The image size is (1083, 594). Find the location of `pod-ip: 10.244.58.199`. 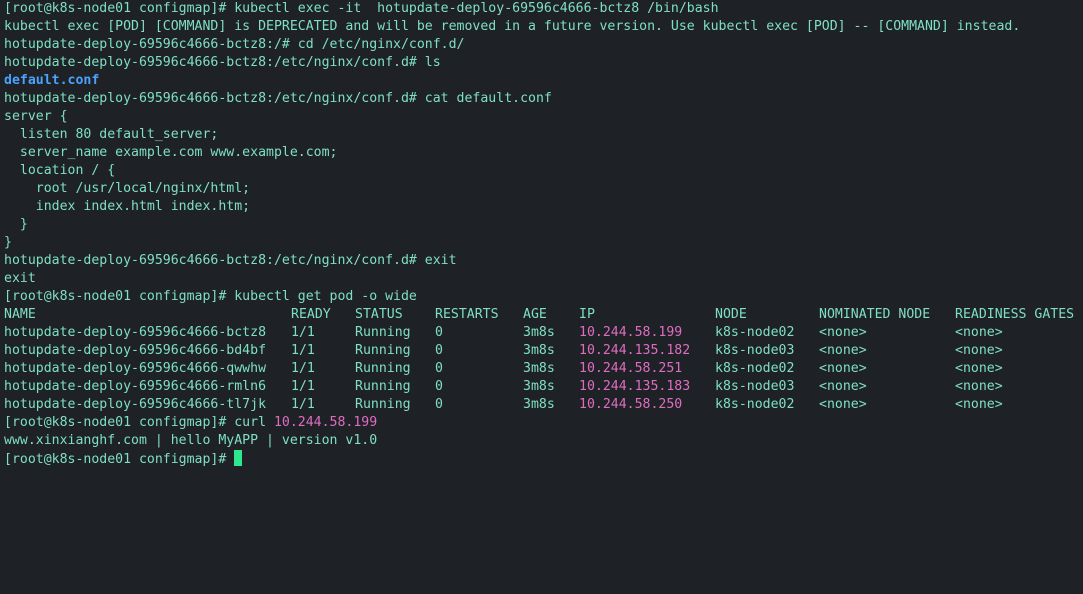

pod-ip: 10.244.58.199 is located at coordinates (631, 332).